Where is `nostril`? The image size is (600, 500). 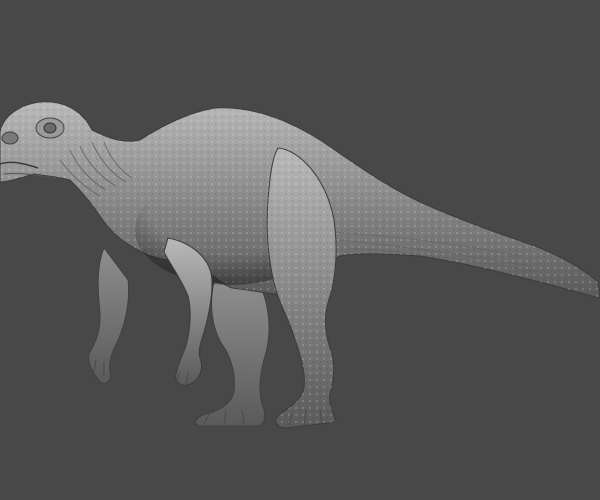 nostril is located at coordinates (10, 138).